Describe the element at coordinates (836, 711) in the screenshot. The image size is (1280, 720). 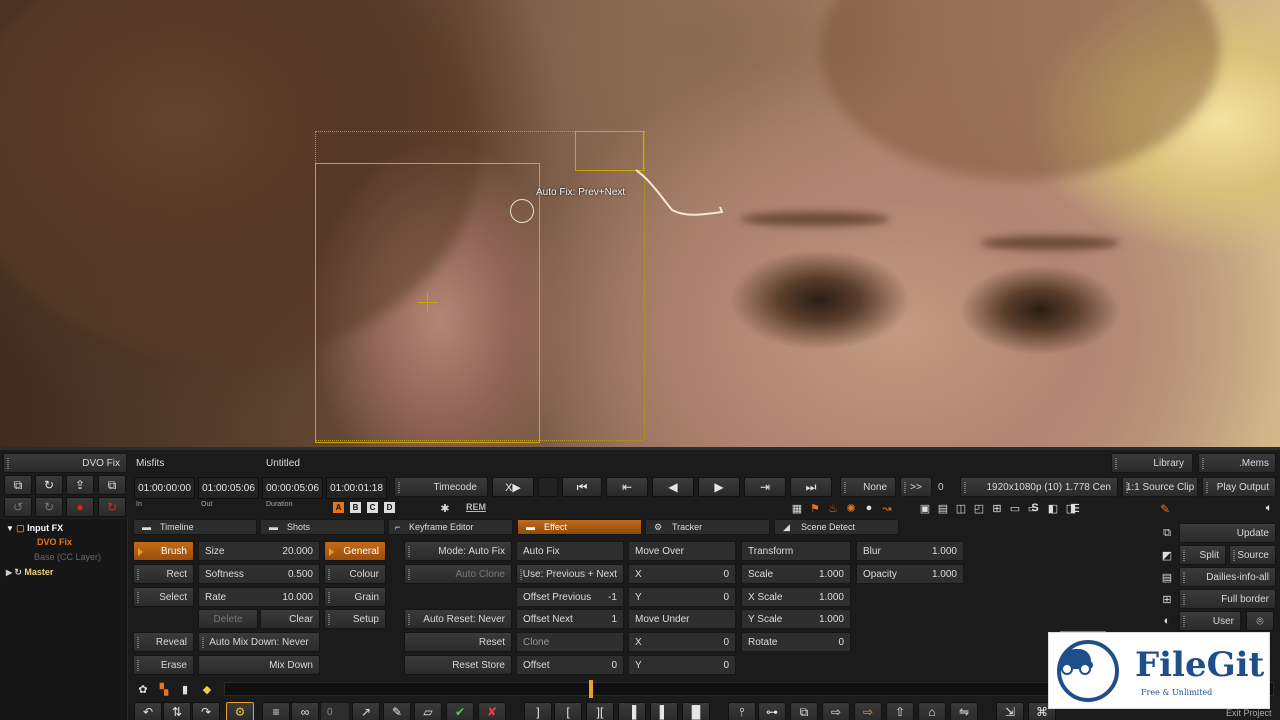
I see `arrow-right-icon: ⇨` at that location.